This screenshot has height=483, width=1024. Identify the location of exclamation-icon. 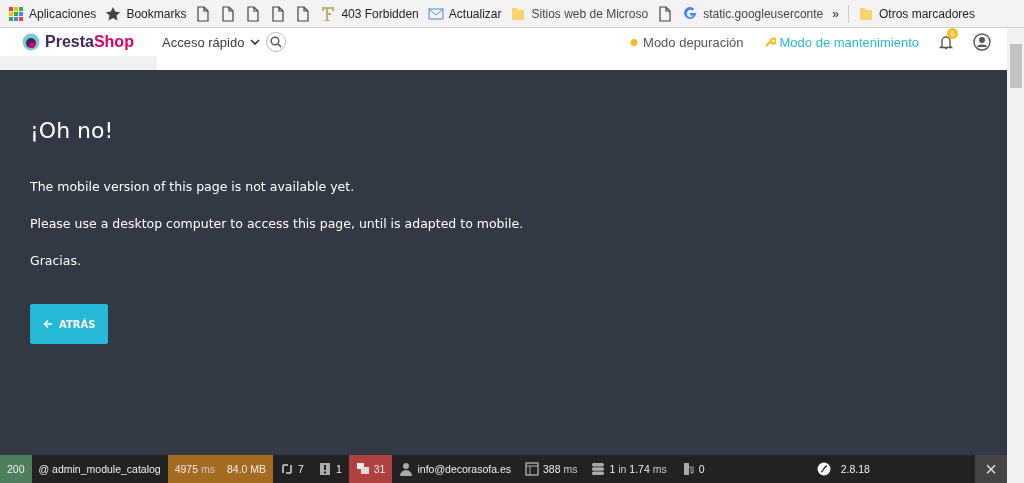
(324, 469).